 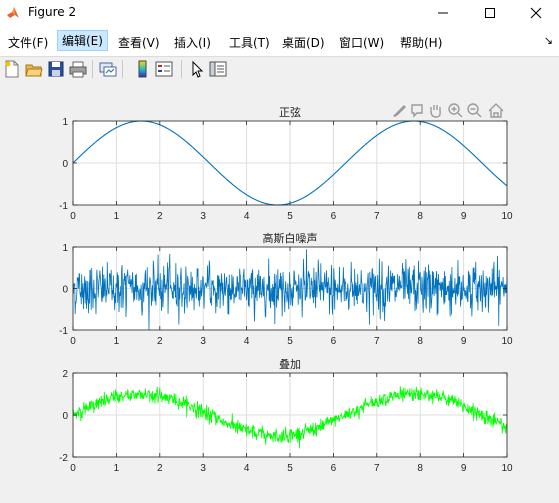 I want to click on pan-icon, so click(x=435, y=111).